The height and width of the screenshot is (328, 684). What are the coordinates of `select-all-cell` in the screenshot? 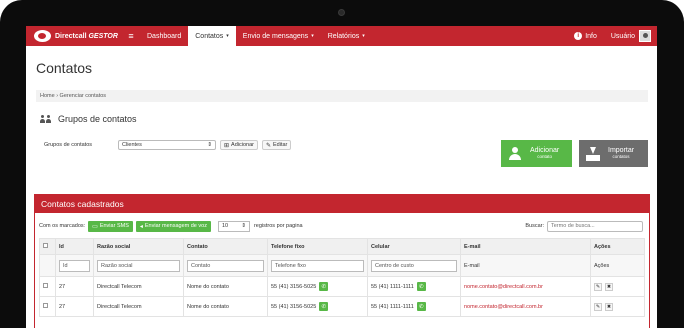 It's located at (47, 246).